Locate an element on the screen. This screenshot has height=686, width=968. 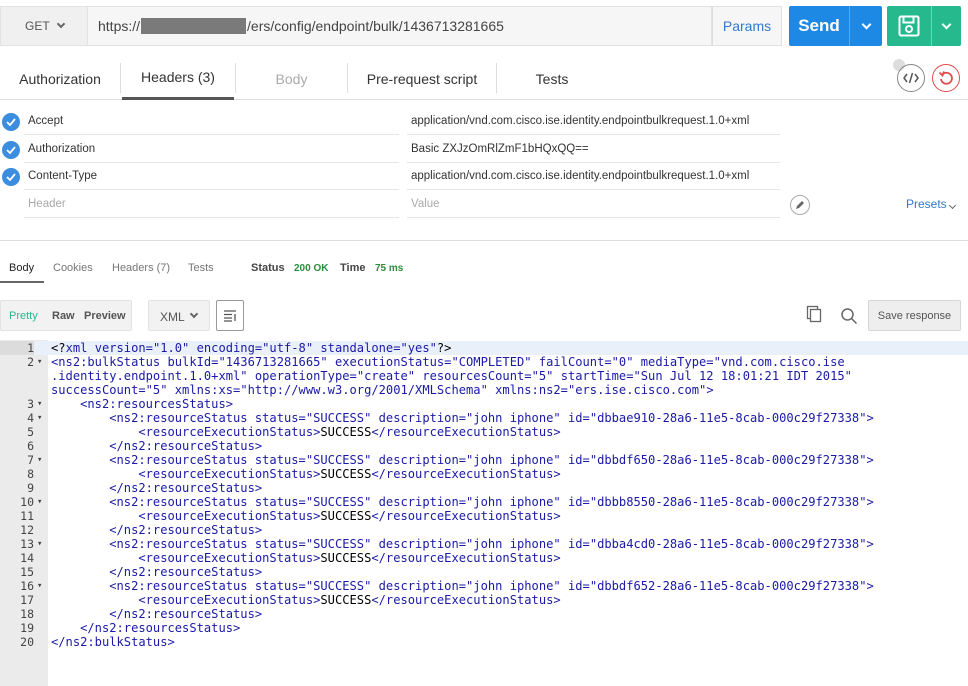
url-prefix: https:// is located at coordinates (119, 26).